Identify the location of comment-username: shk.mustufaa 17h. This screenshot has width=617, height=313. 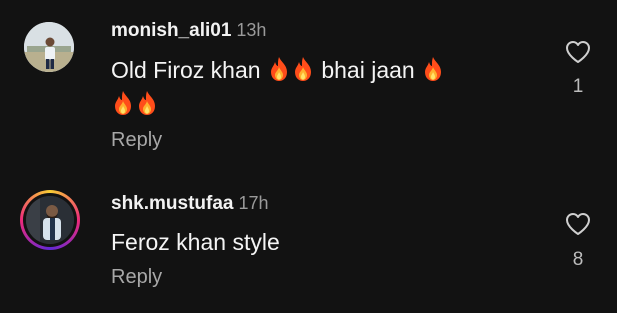
(190, 204).